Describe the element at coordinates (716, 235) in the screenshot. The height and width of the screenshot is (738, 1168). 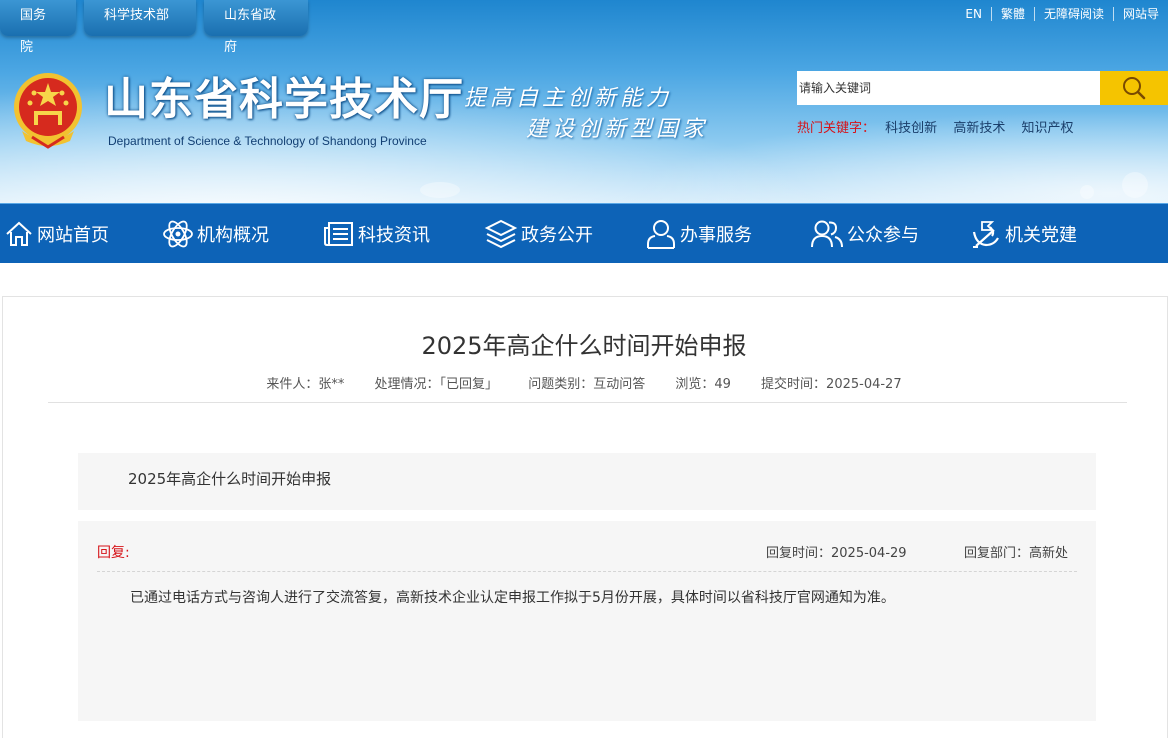
I see `nav-item-label: 办事服务` at that location.